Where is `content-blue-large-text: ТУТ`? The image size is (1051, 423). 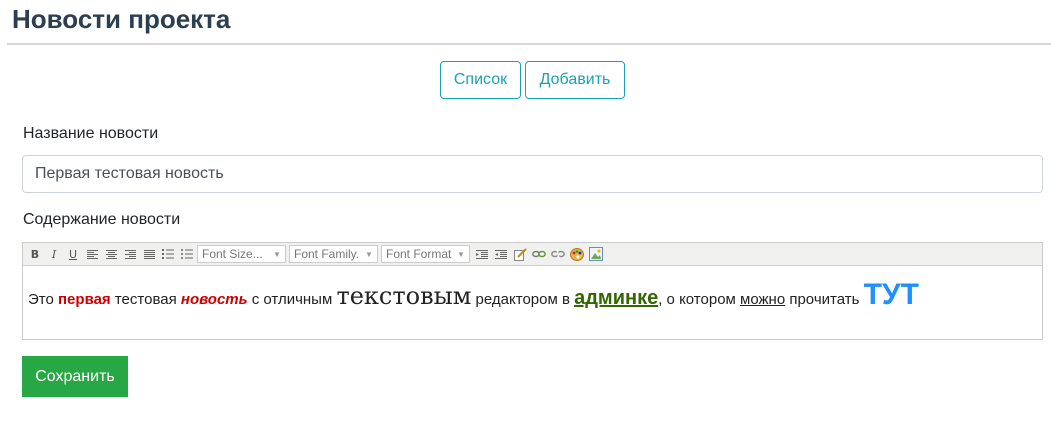
content-blue-large-text: ТУТ is located at coordinates (891, 294).